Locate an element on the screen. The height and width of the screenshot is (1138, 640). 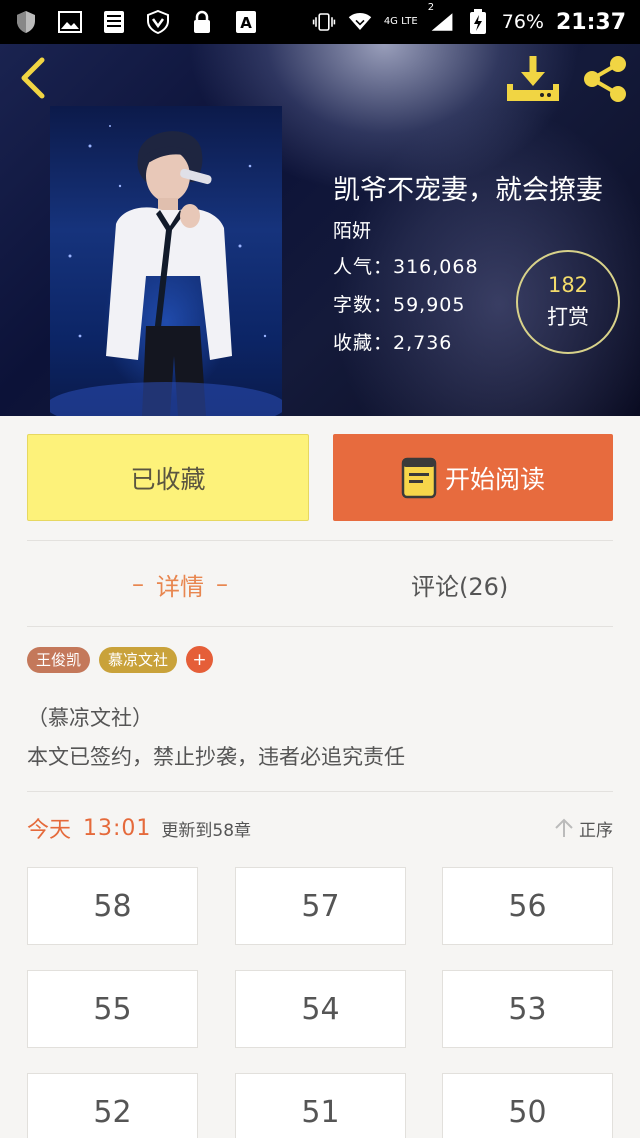
tab-detail-label: 详情 is located at coordinates (180, 586).